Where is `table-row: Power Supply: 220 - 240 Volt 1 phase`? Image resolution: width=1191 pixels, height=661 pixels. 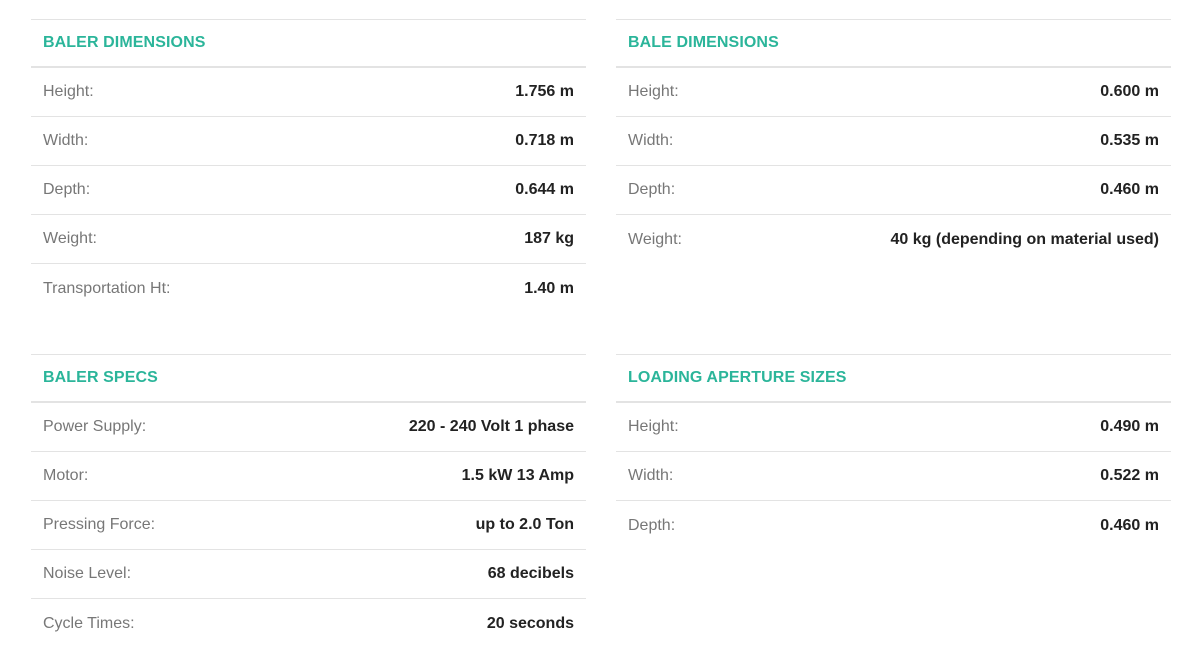 table-row: Power Supply: 220 - 240 Volt 1 phase is located at coordinates (308, 427).